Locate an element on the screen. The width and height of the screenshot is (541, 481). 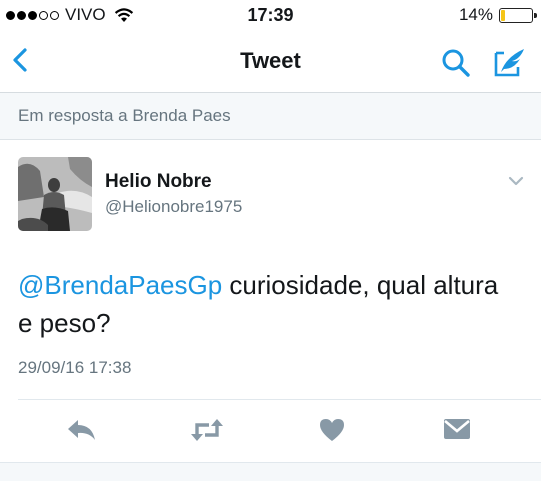
battery-percentage: 14% is located at coordinates (475, 14).